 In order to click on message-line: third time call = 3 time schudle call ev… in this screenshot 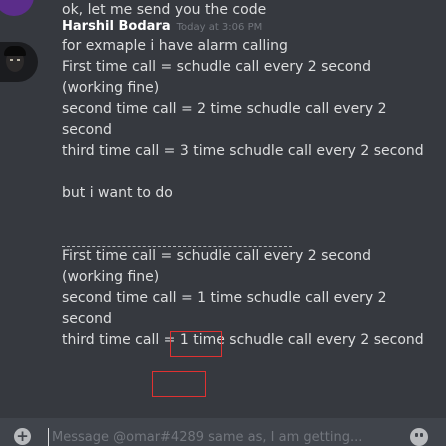, I will do `click(243, 151)`.